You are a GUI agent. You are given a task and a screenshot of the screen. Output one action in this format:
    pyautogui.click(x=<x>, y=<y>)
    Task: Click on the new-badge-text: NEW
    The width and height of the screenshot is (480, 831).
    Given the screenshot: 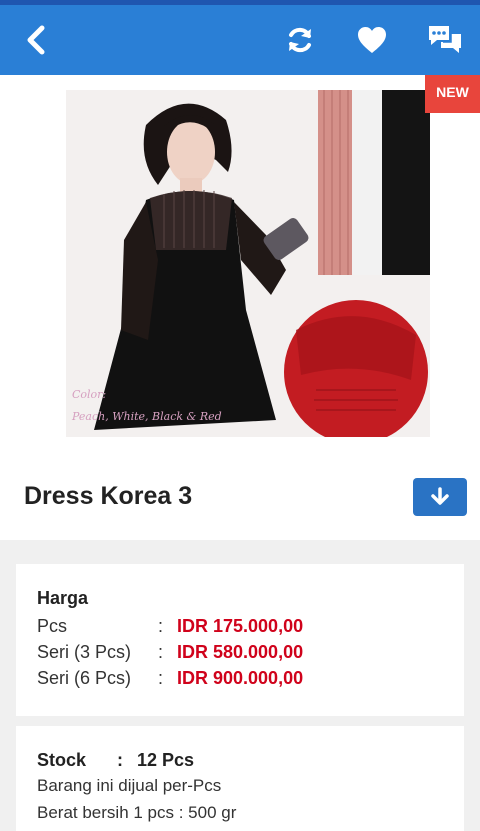 What is the action you would take?
    pyautogui.click(x=452, y=92)
    